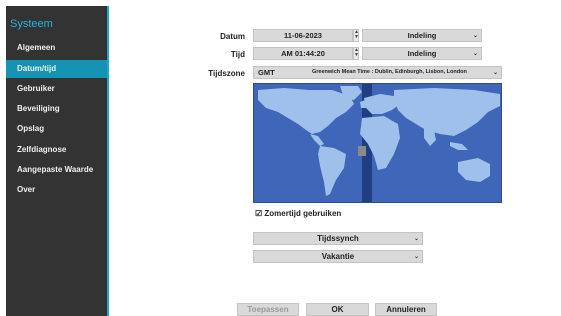 This screenshot has width=561, height=316. Describe the element at coordinates (56, 170) in the screenshot. I see `sidebar-item-aangepaste-waarde: Aangepaste Waarde` at that location.